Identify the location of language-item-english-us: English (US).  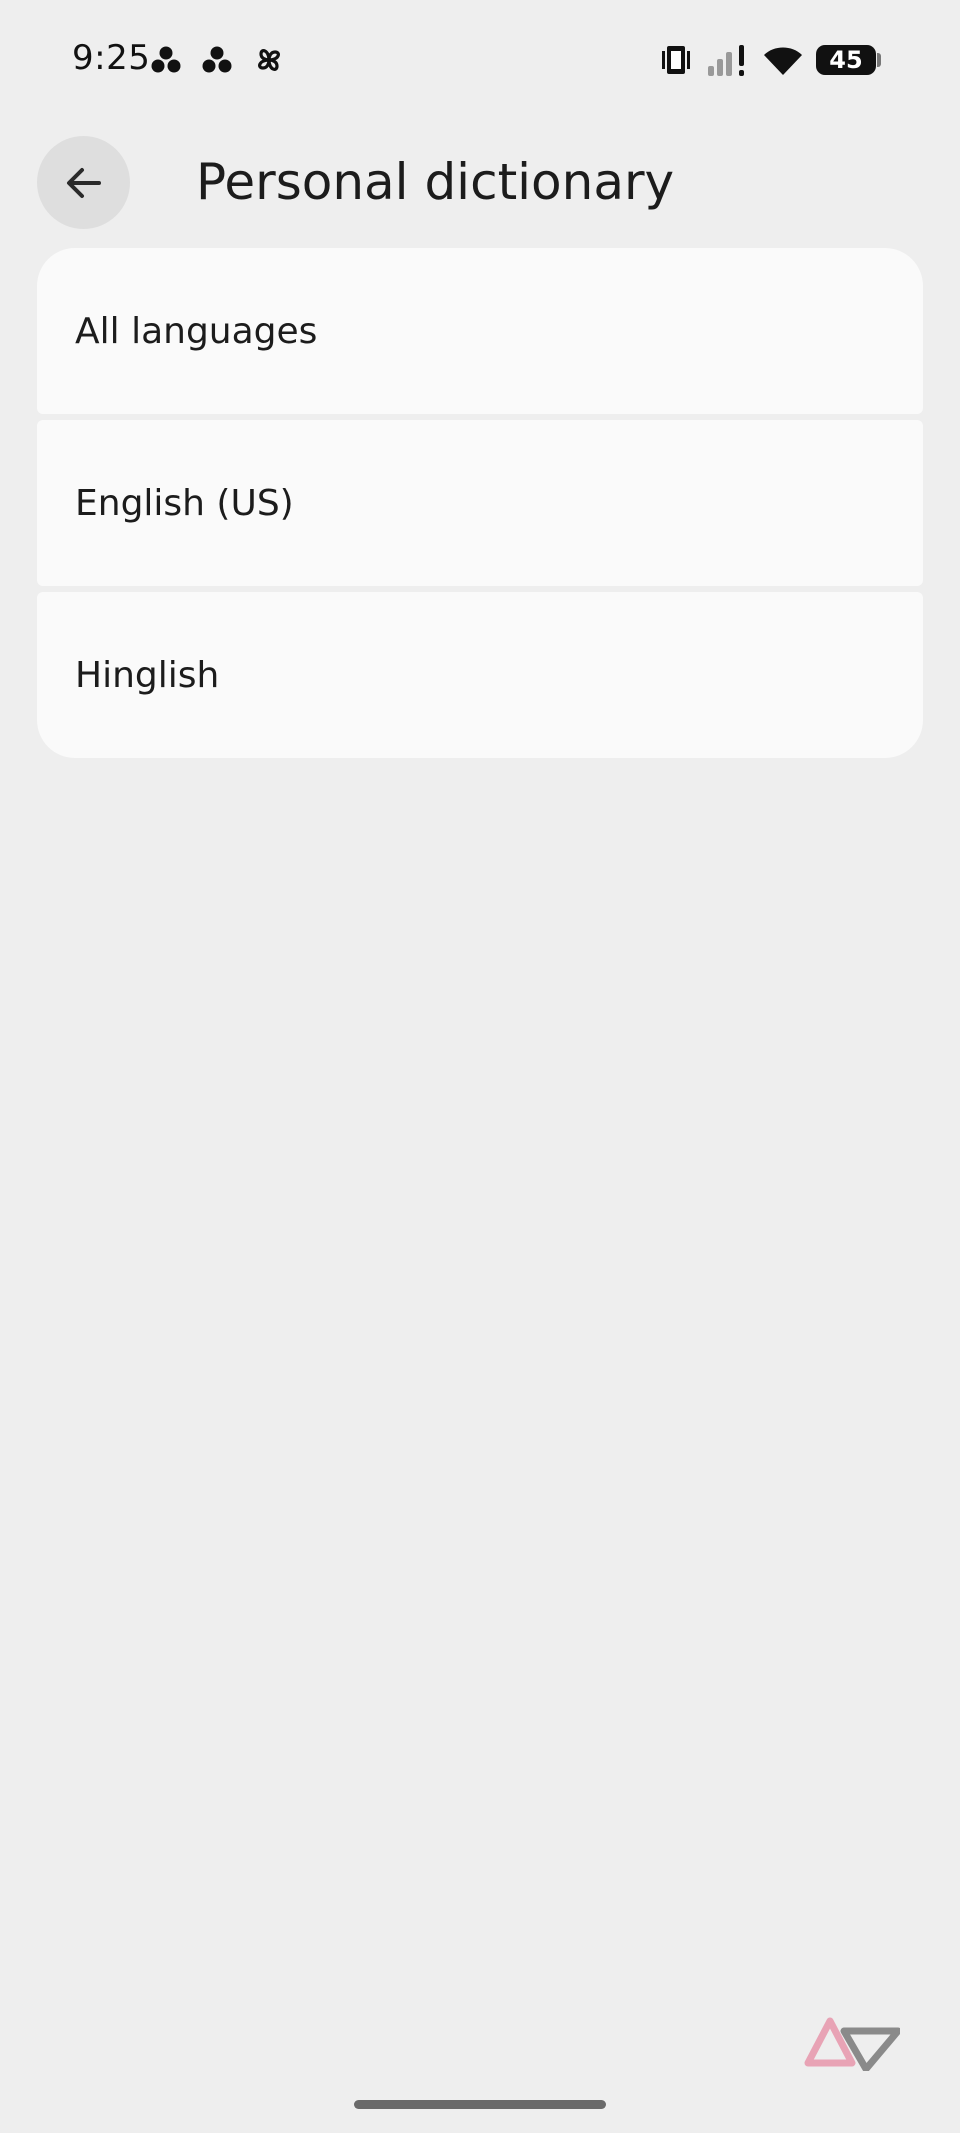
(480, 503).